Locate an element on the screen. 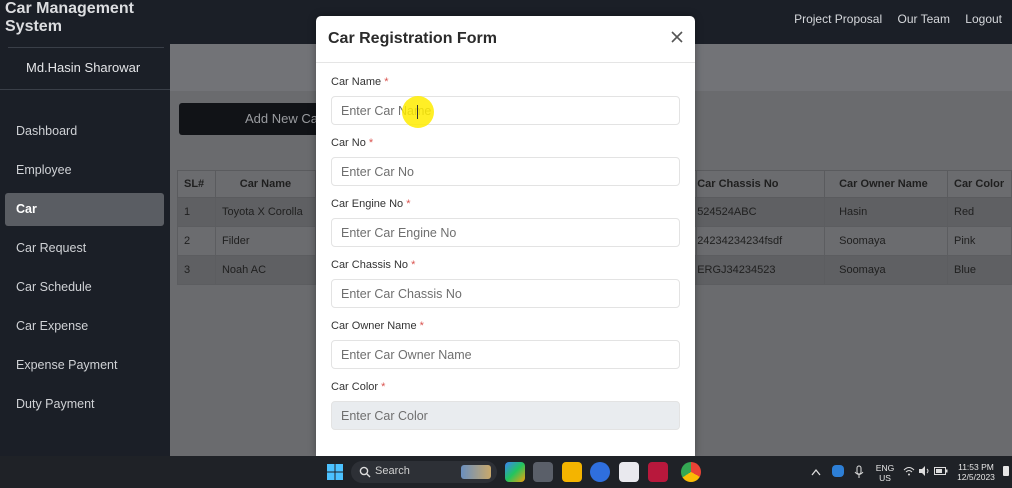 This screenshot has width=1012, height=488. cell-chassis-no: 24234234234fsdf is located at coordinates (761, 241).